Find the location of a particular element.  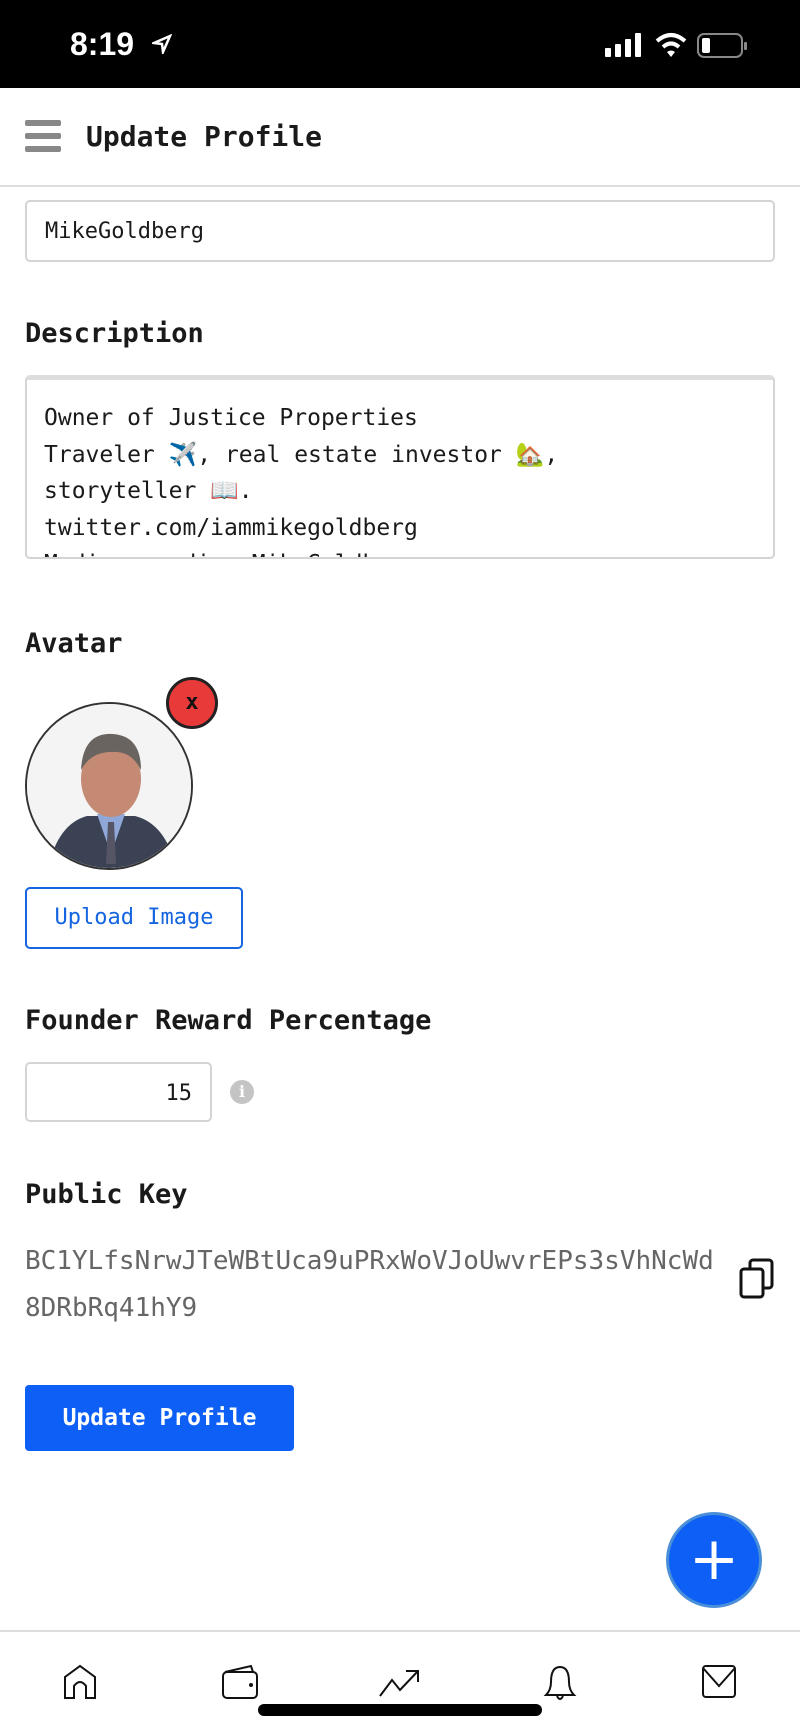

public-key-label: Public Key is located at coordinates (106, 1194).